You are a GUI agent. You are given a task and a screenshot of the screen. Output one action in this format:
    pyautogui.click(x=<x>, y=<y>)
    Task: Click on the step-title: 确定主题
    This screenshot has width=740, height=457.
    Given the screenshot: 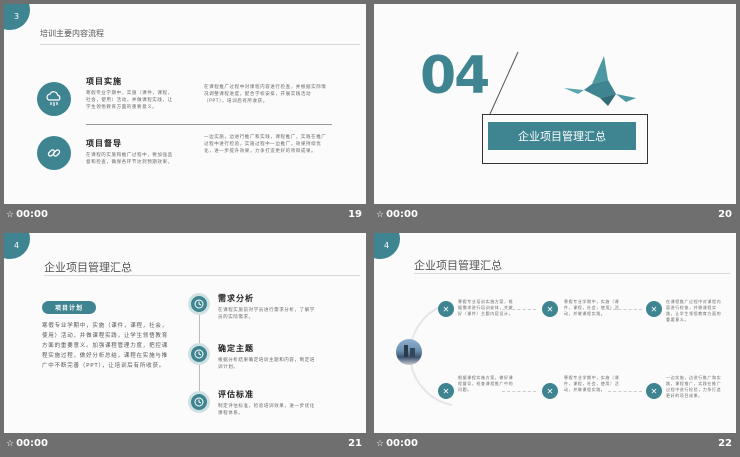 What is the action you would take?
    pyautogui.click(x=236, y=348)
    